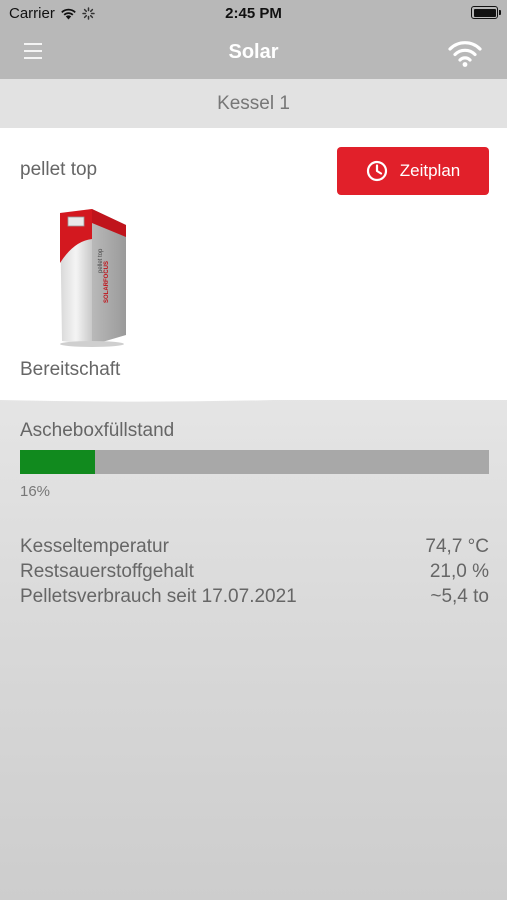 This screenshot has height=900, width=507. What do you see at coordinates (457, 546) in the screenshot?
I see `stat-value: 74,7 °C` at bounding box center [457, 546].